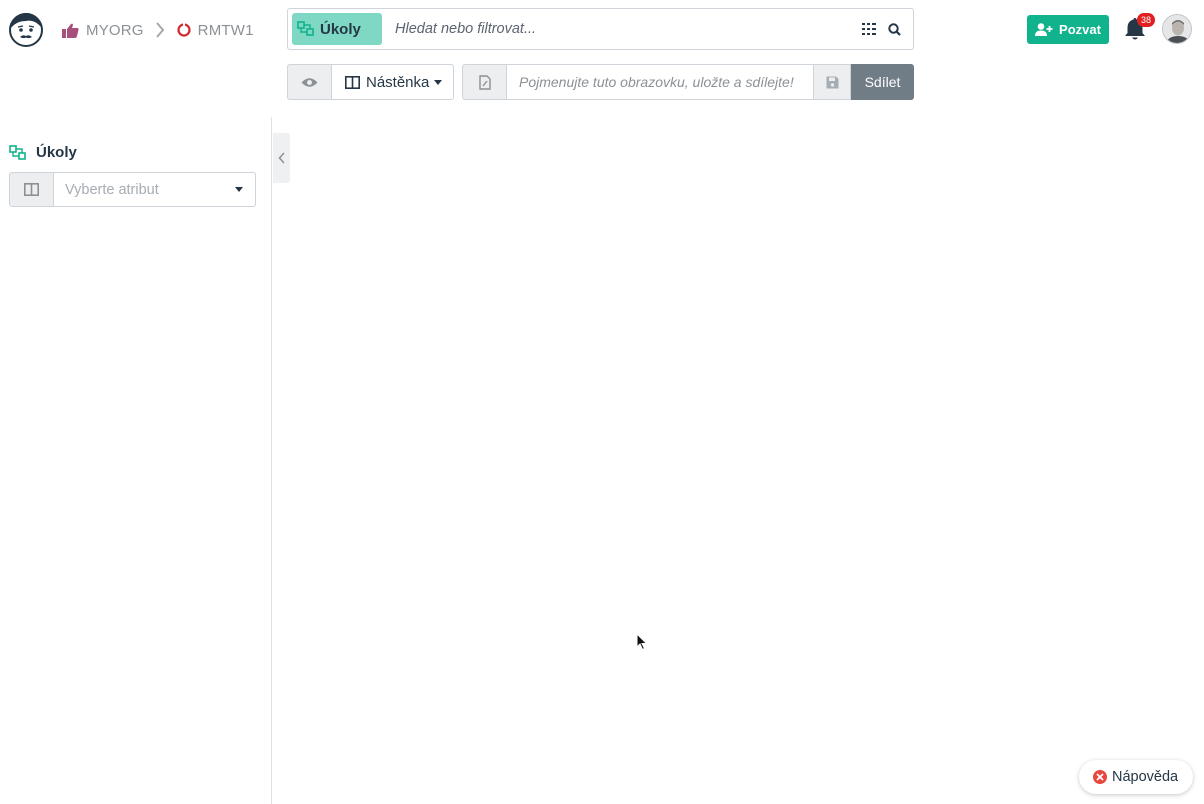 The height and width of the screenshot is (804, 1204). I want to click on view-mode-label: Nástěnka, so click(398, 82).